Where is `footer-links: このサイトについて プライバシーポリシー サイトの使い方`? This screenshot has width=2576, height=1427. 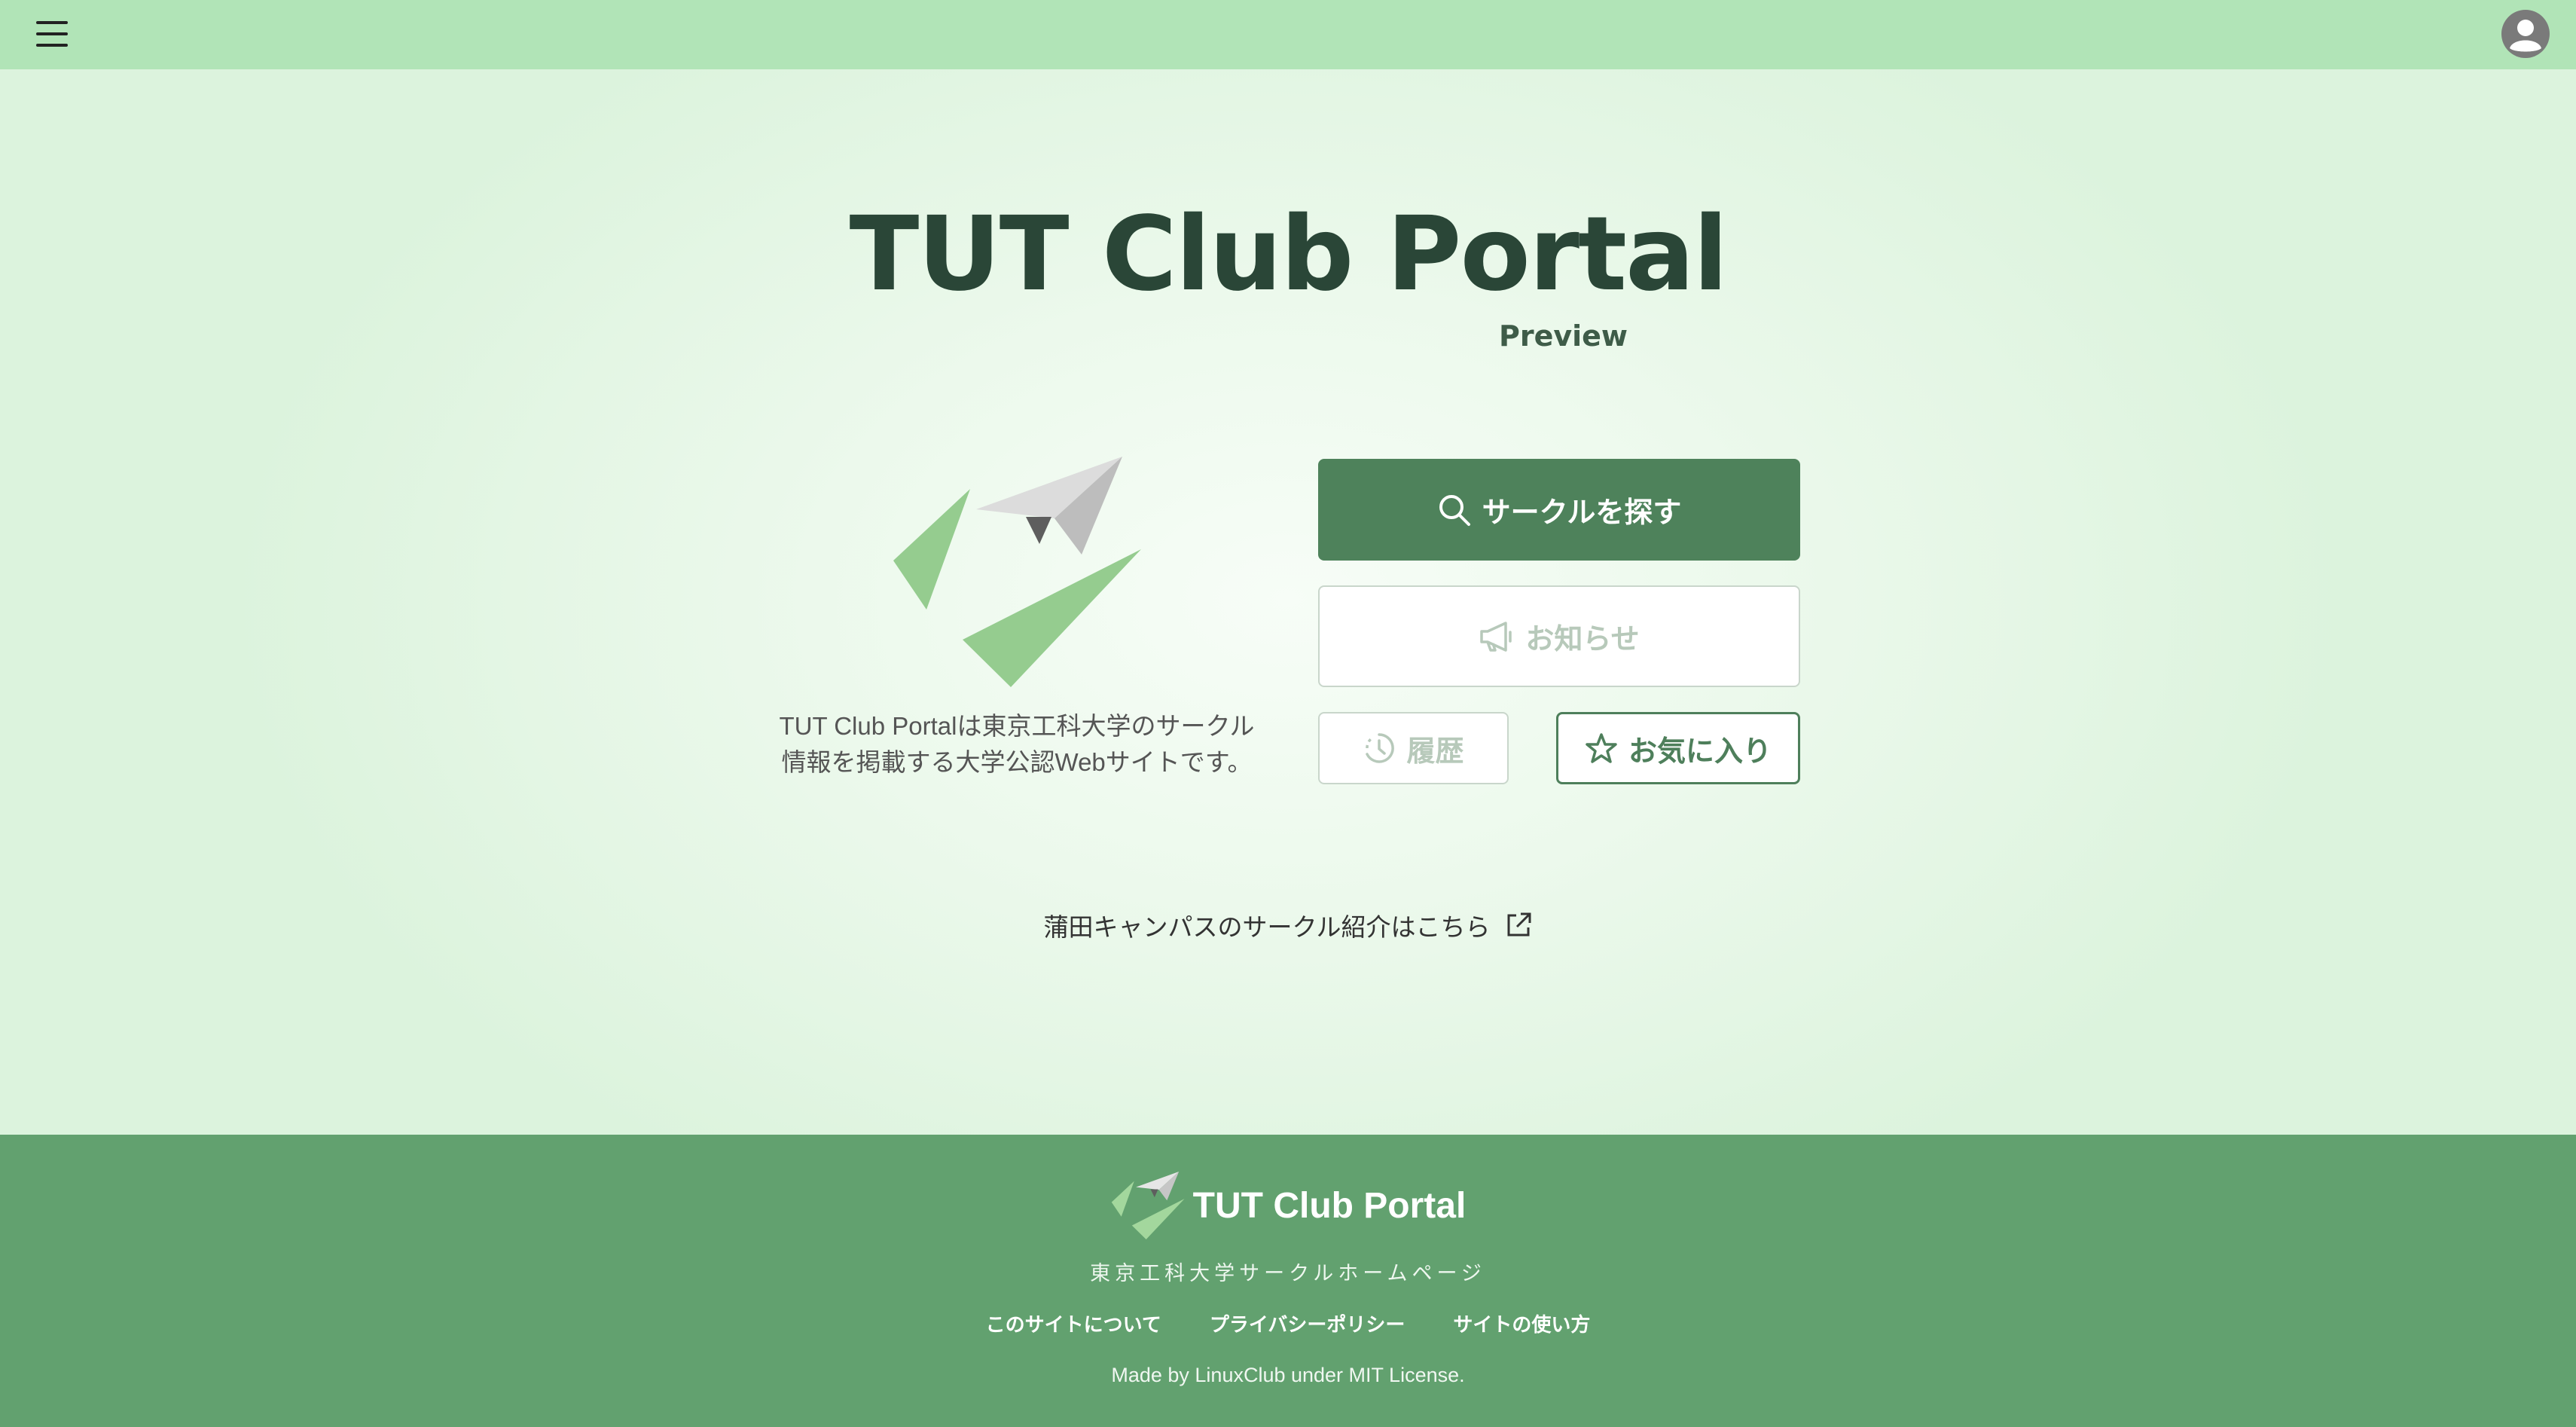 footer-links: このサイトについて プライバシーポリシー サイトの使い方 is located at coordinates (1288, 1323).